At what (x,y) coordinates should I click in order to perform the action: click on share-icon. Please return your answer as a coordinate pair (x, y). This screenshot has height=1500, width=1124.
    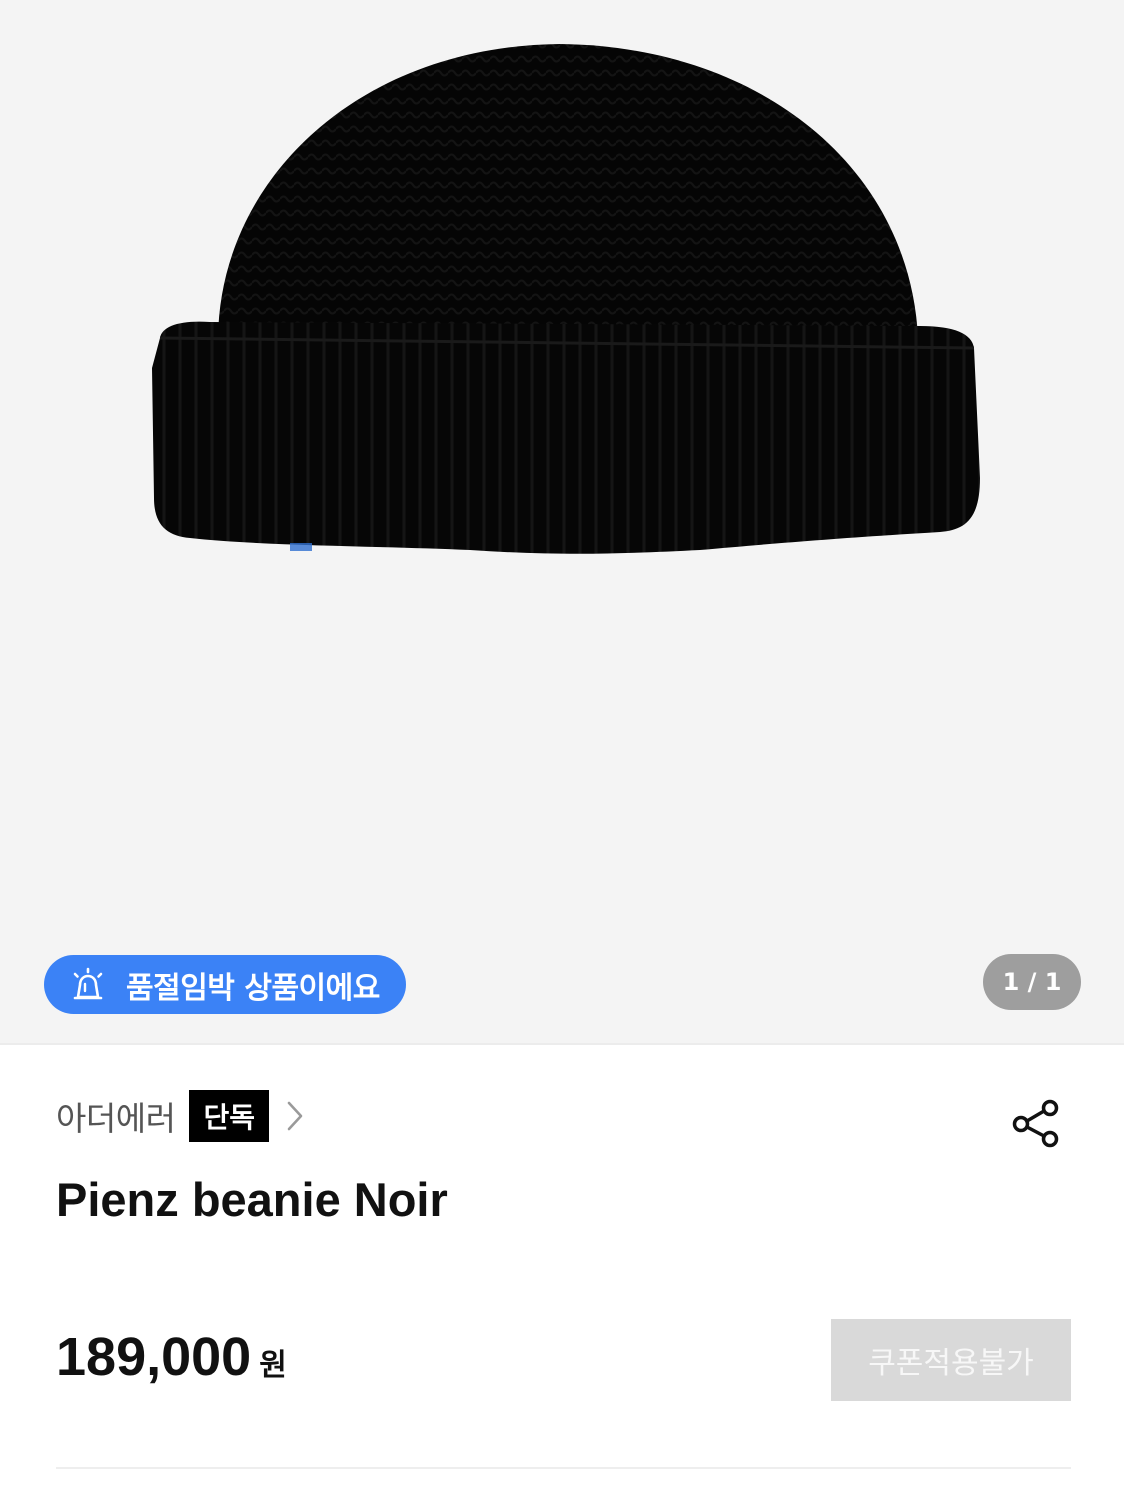
    Looking at the image, I should click on (1036, 1124).